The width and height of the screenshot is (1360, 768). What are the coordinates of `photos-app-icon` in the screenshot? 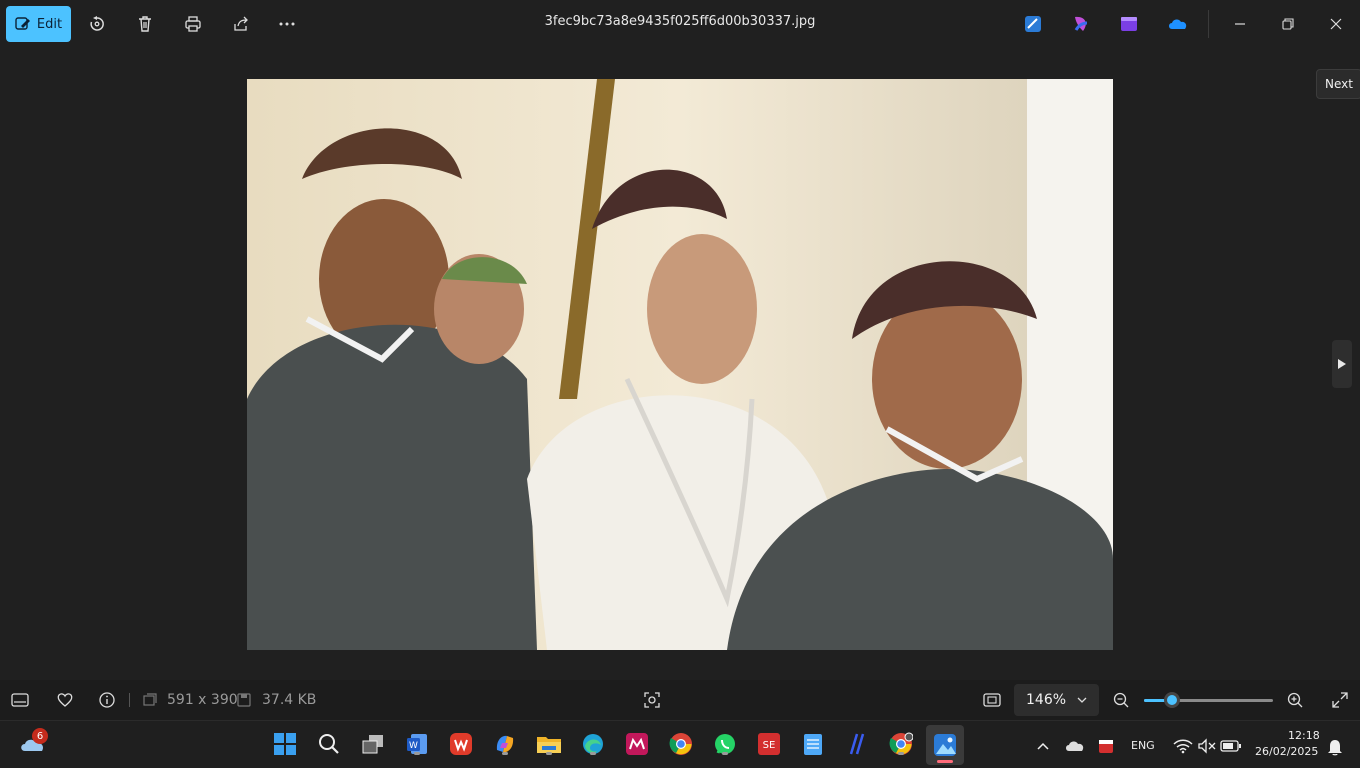 It's located at (945, 745).